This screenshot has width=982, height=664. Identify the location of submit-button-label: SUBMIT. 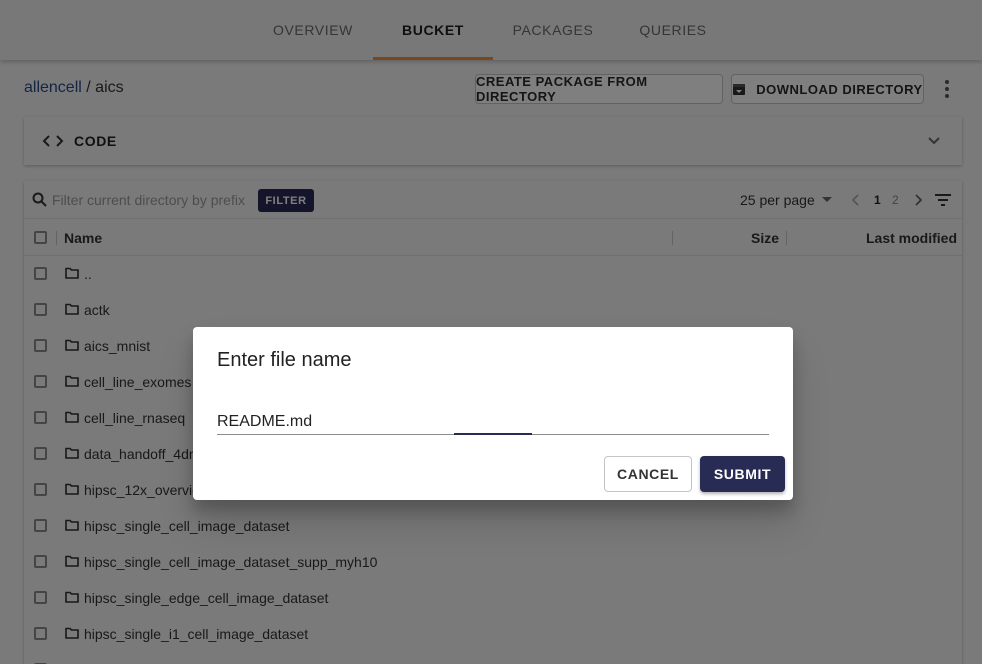
(742, 474).